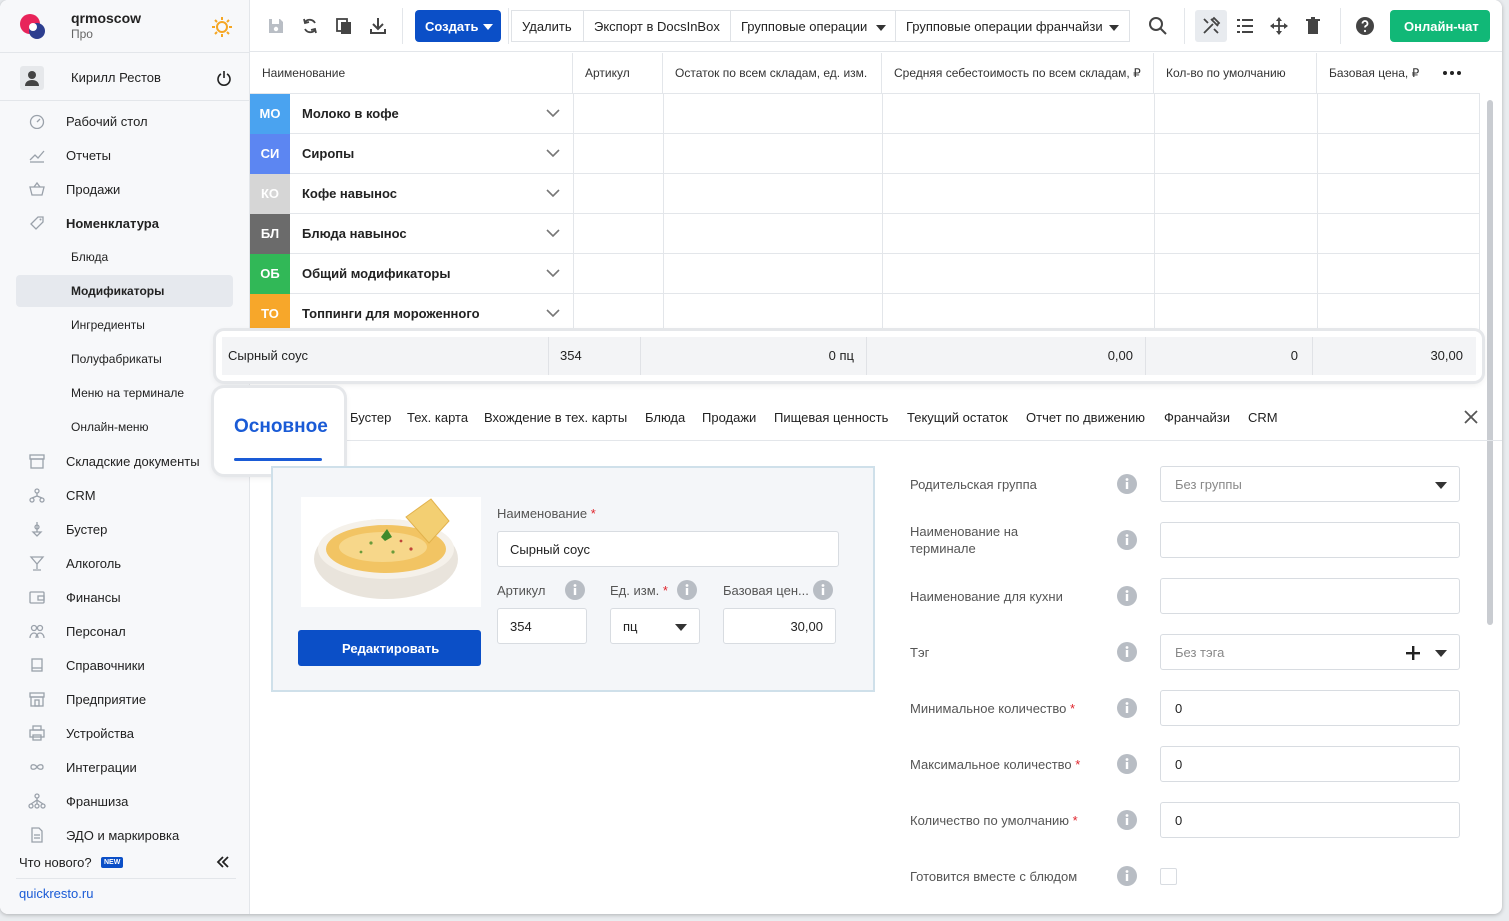  I want to click on brand: qrmoscow Про, so click(130, 28).